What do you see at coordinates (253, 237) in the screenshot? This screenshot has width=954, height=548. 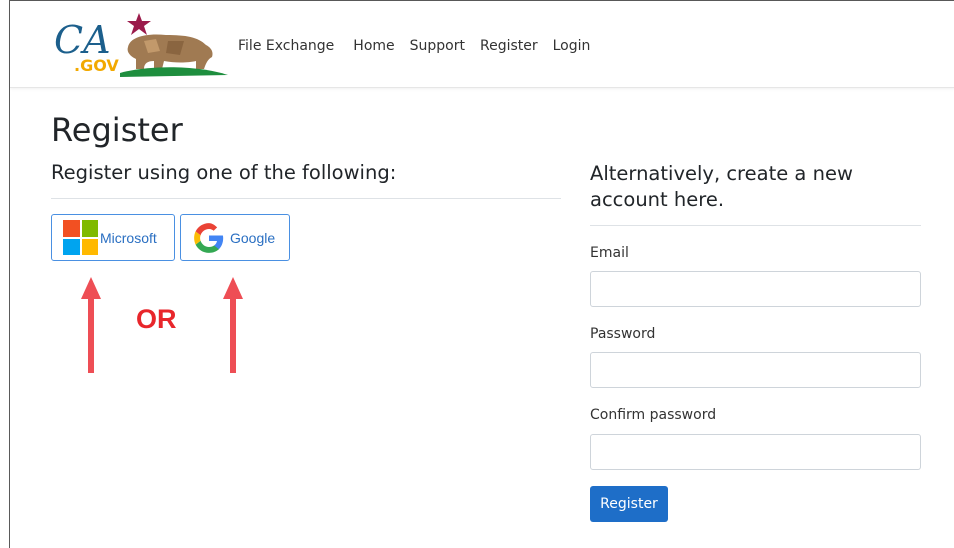 I see `google-login-label: Google` at bounding box center [253, 237].